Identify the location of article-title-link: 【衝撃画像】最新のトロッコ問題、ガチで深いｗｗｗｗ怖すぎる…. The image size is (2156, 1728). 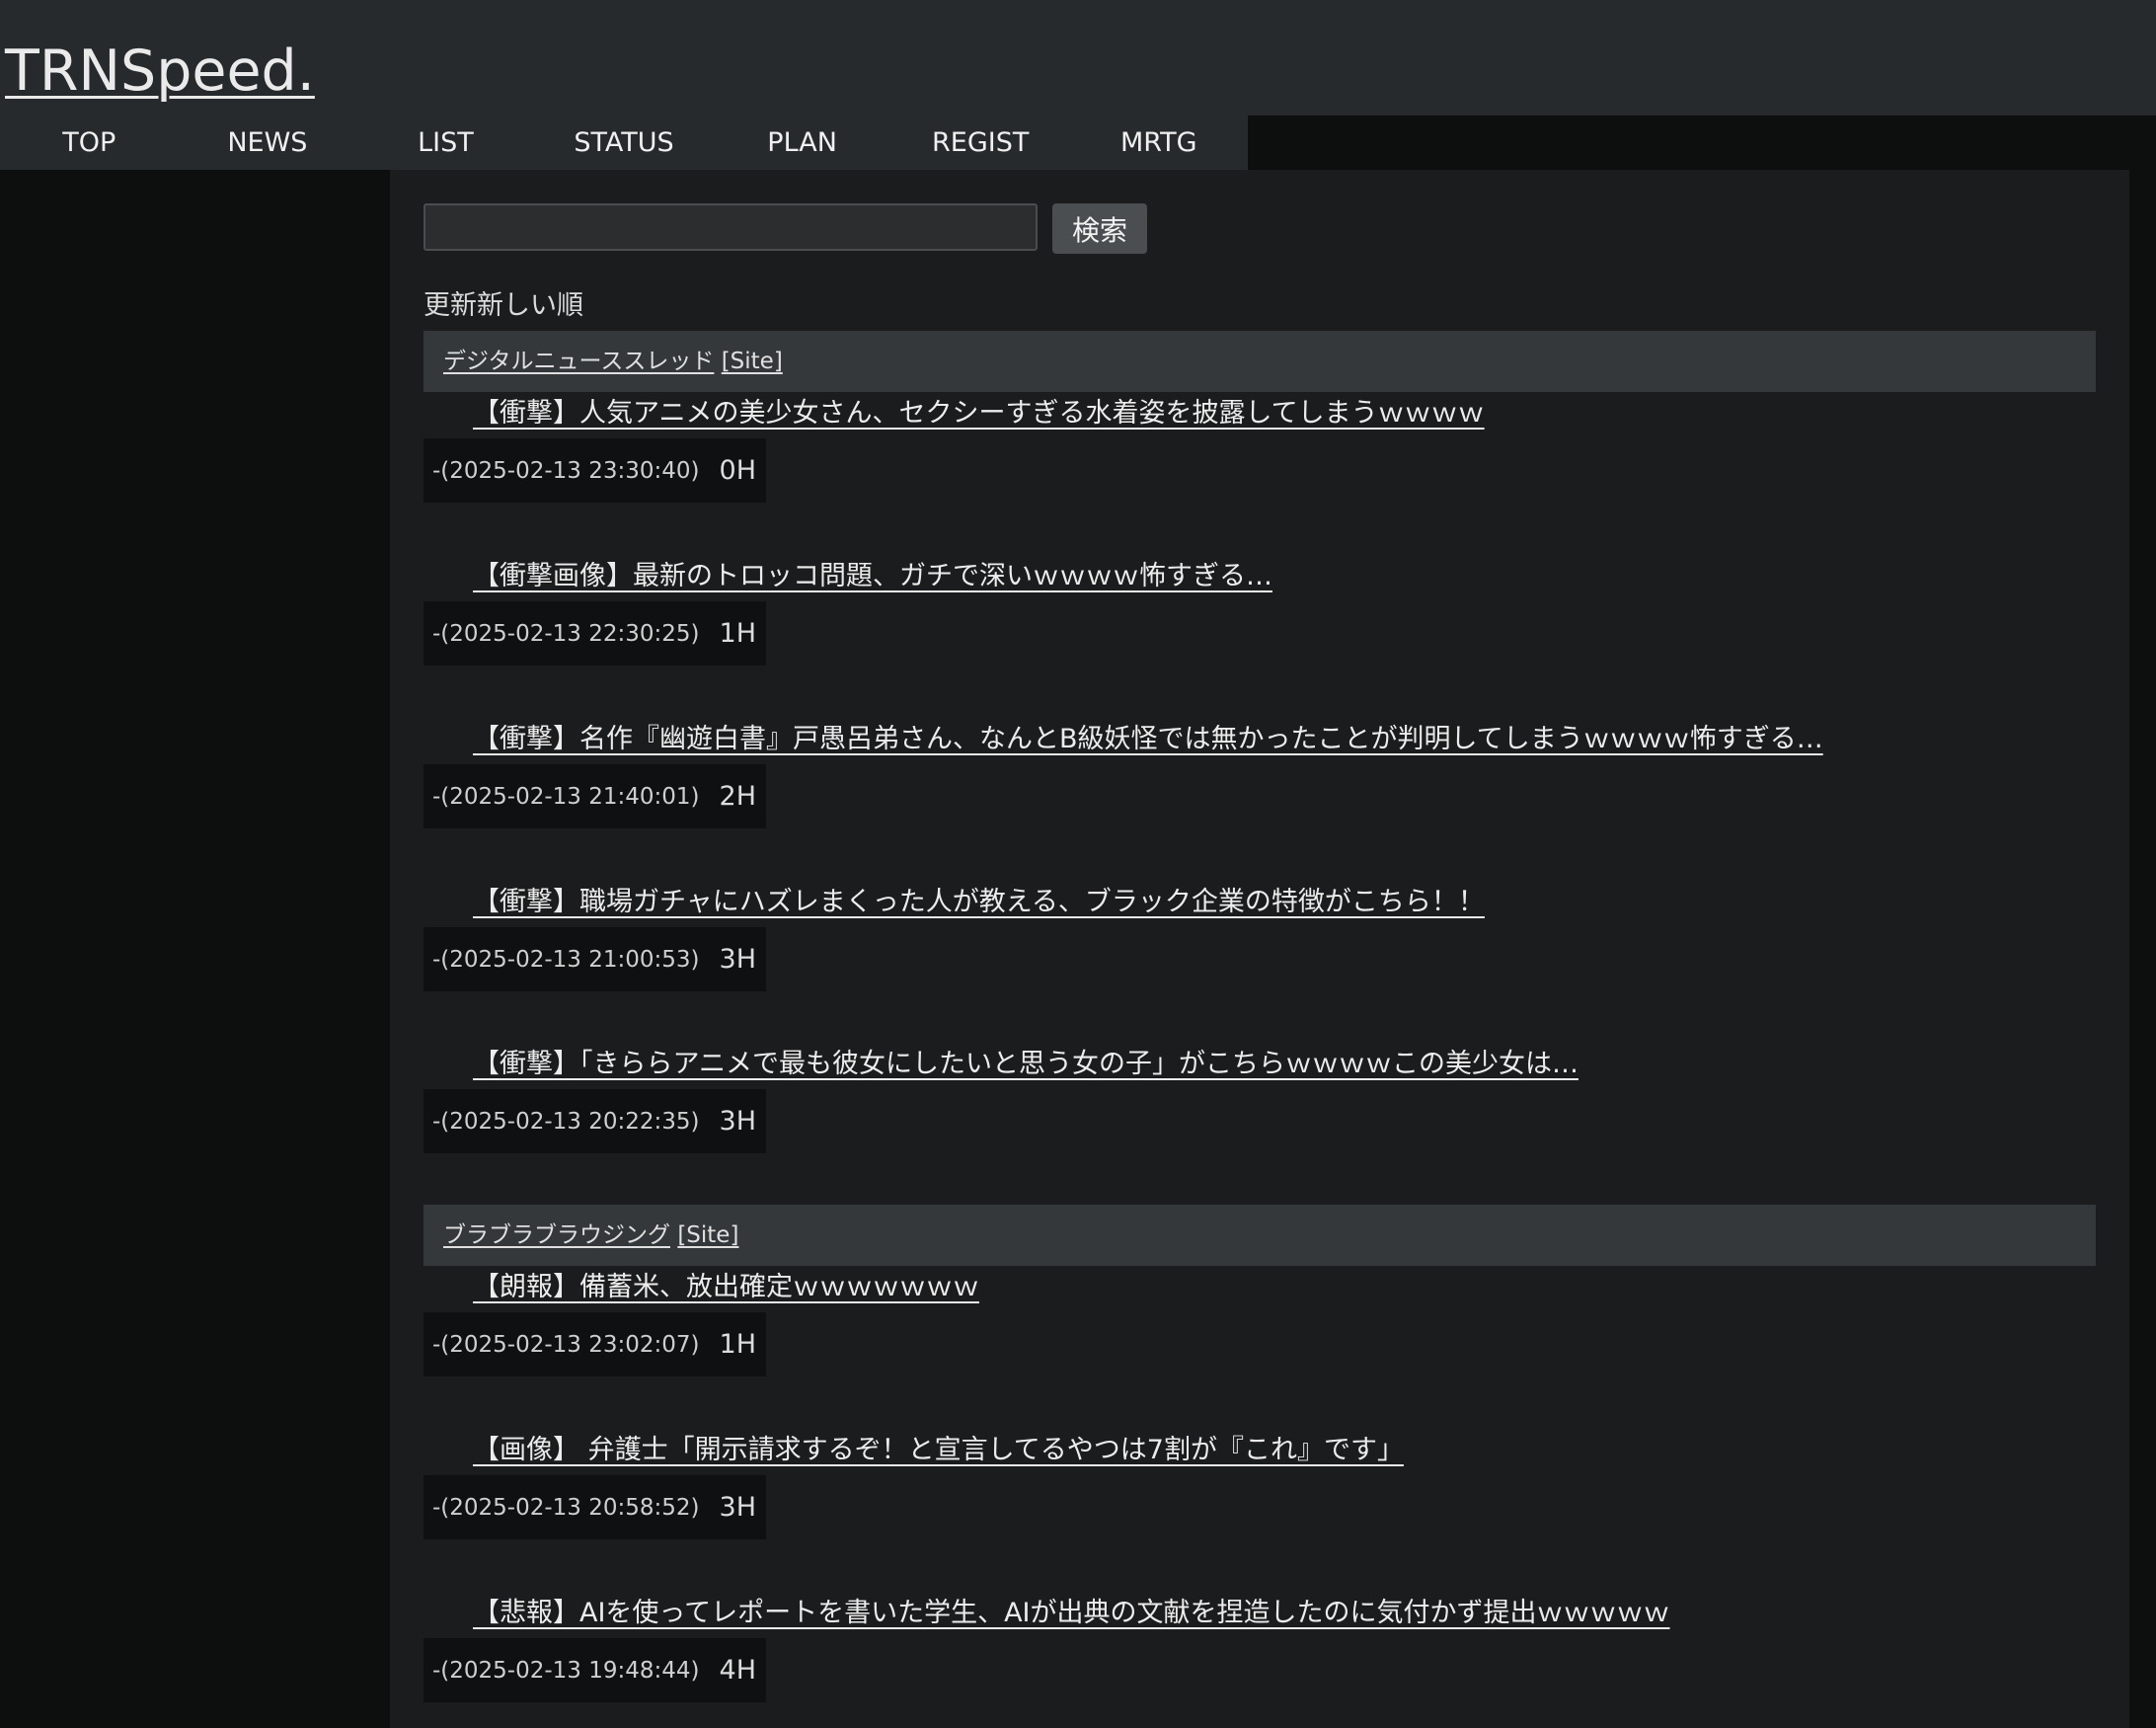
(872, 576).